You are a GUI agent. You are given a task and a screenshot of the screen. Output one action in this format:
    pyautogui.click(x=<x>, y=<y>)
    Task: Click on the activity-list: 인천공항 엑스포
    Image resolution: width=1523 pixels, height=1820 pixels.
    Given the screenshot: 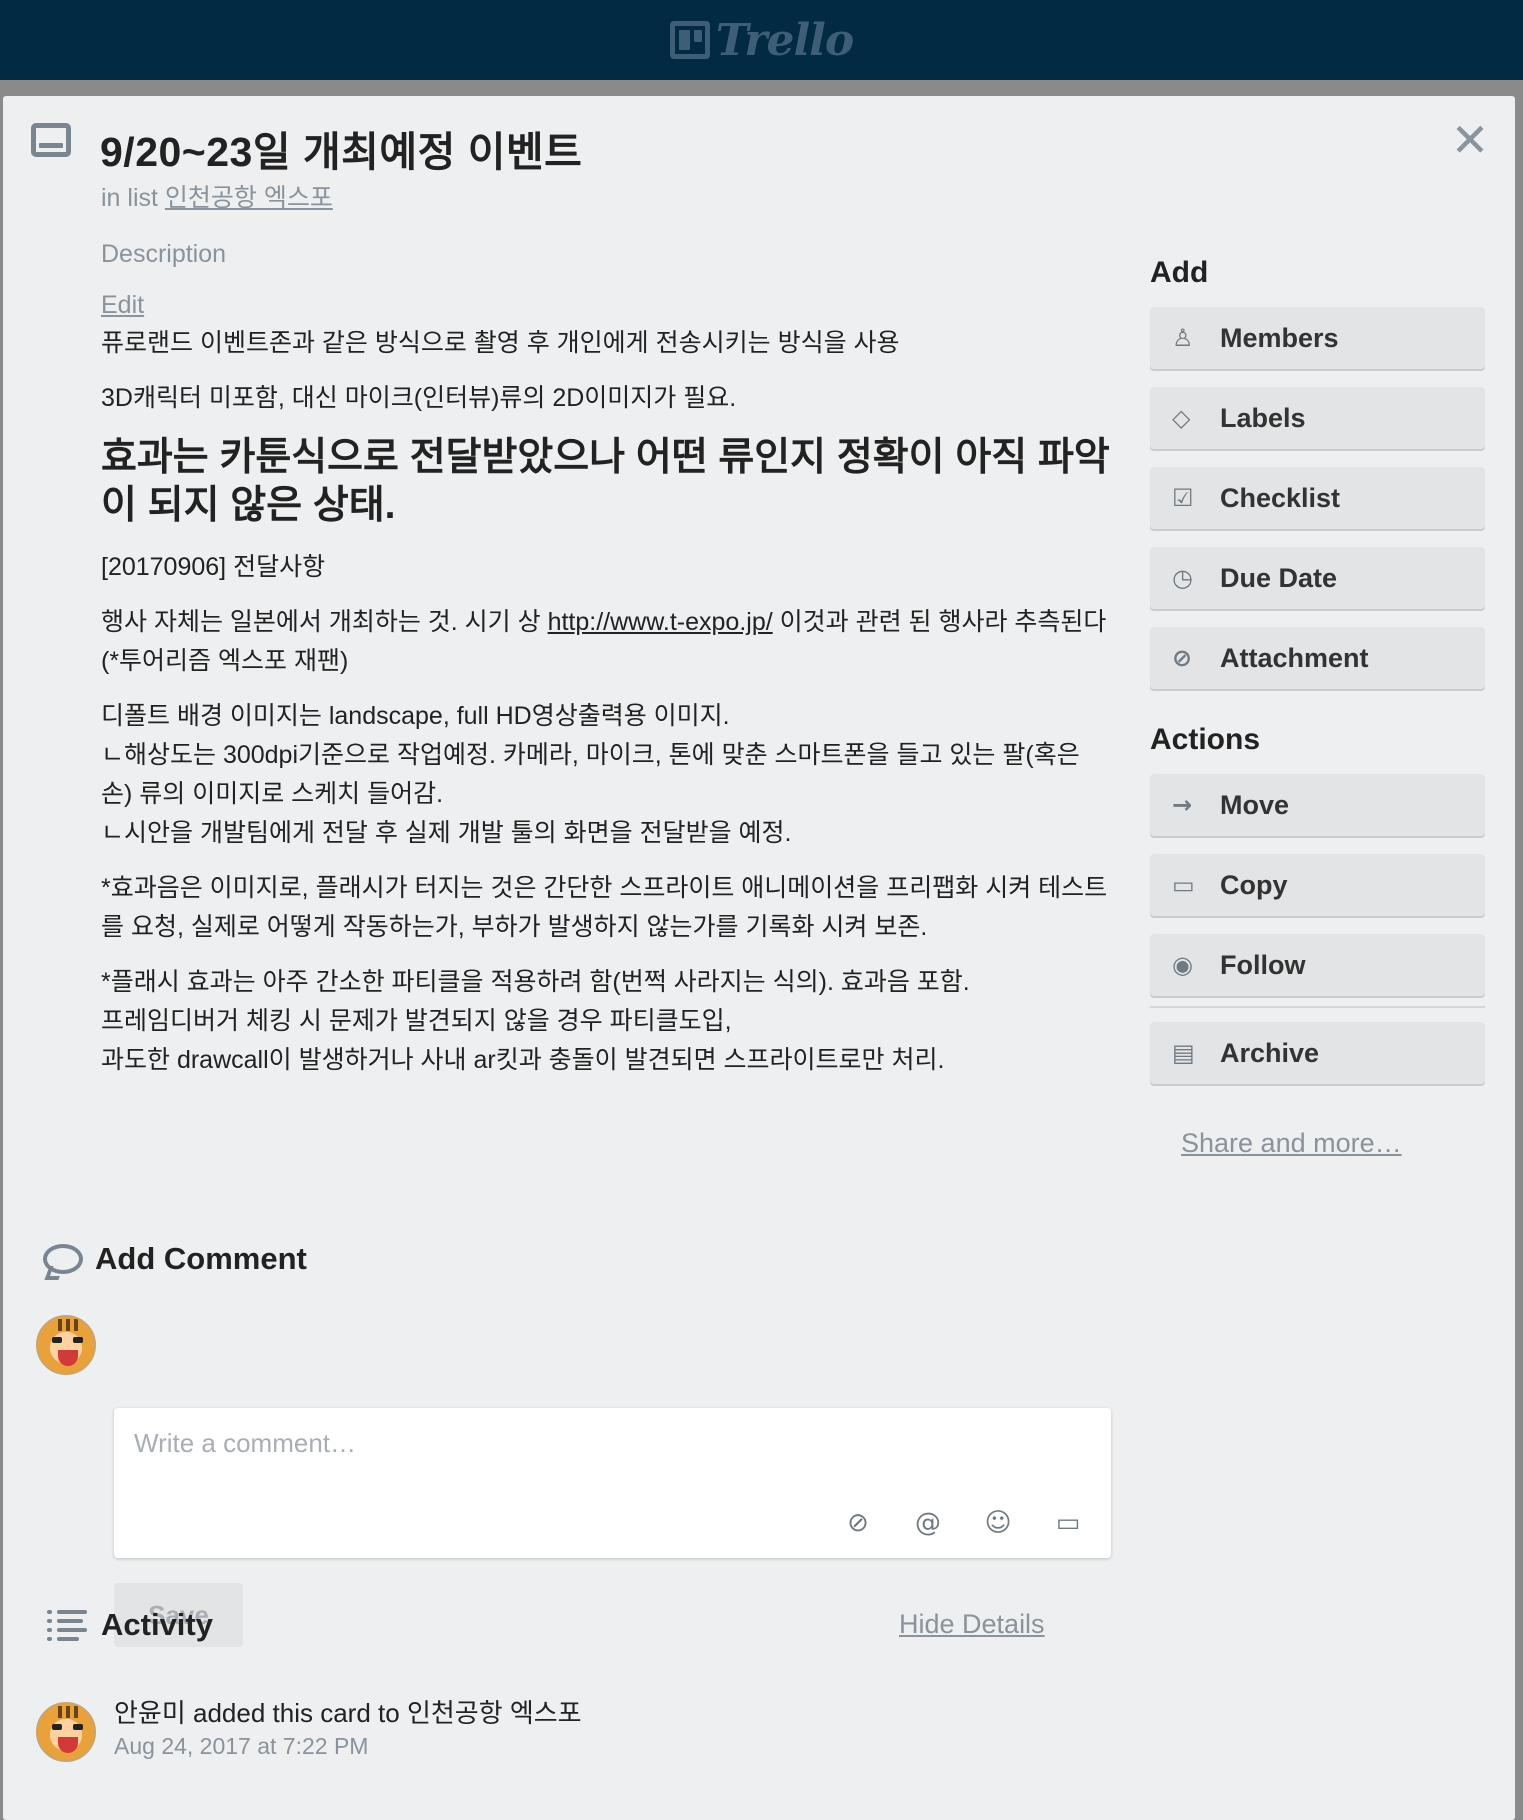 What is the action you would take?
    pyautogui.click(x=494, y=1713)
    